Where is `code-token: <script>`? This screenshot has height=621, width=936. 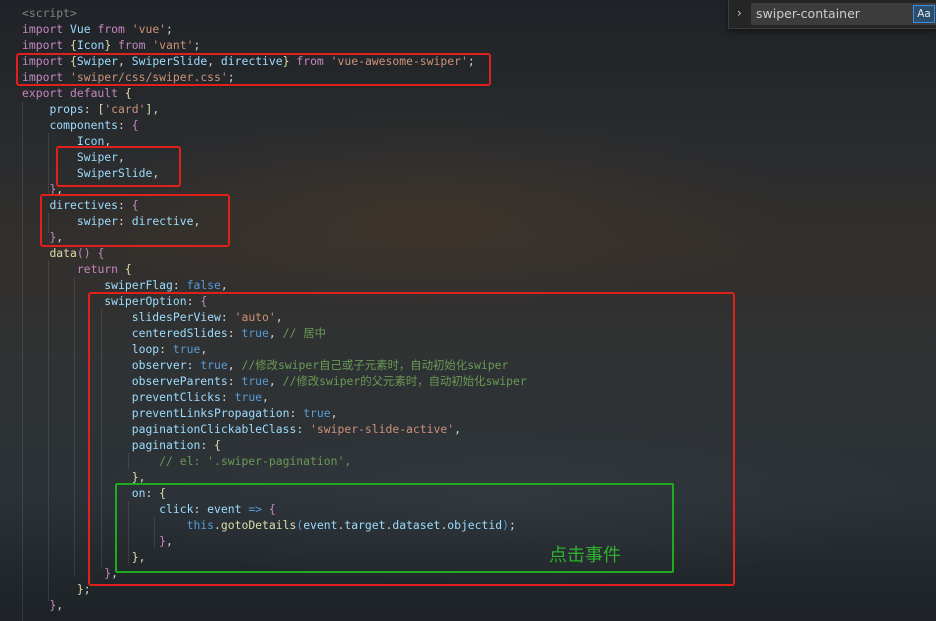
code-token: <script> is located at coordinates (49, 13).